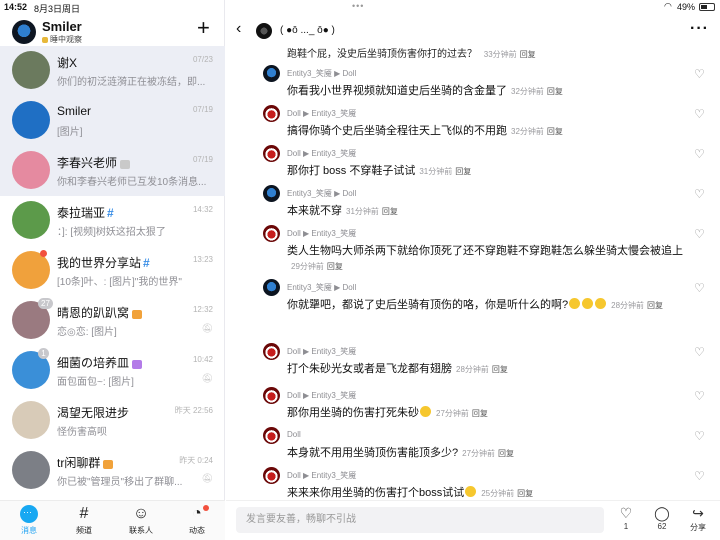 This screenshot has width=720, height=540. I want to click on poster-avatar, so click(264, 31).